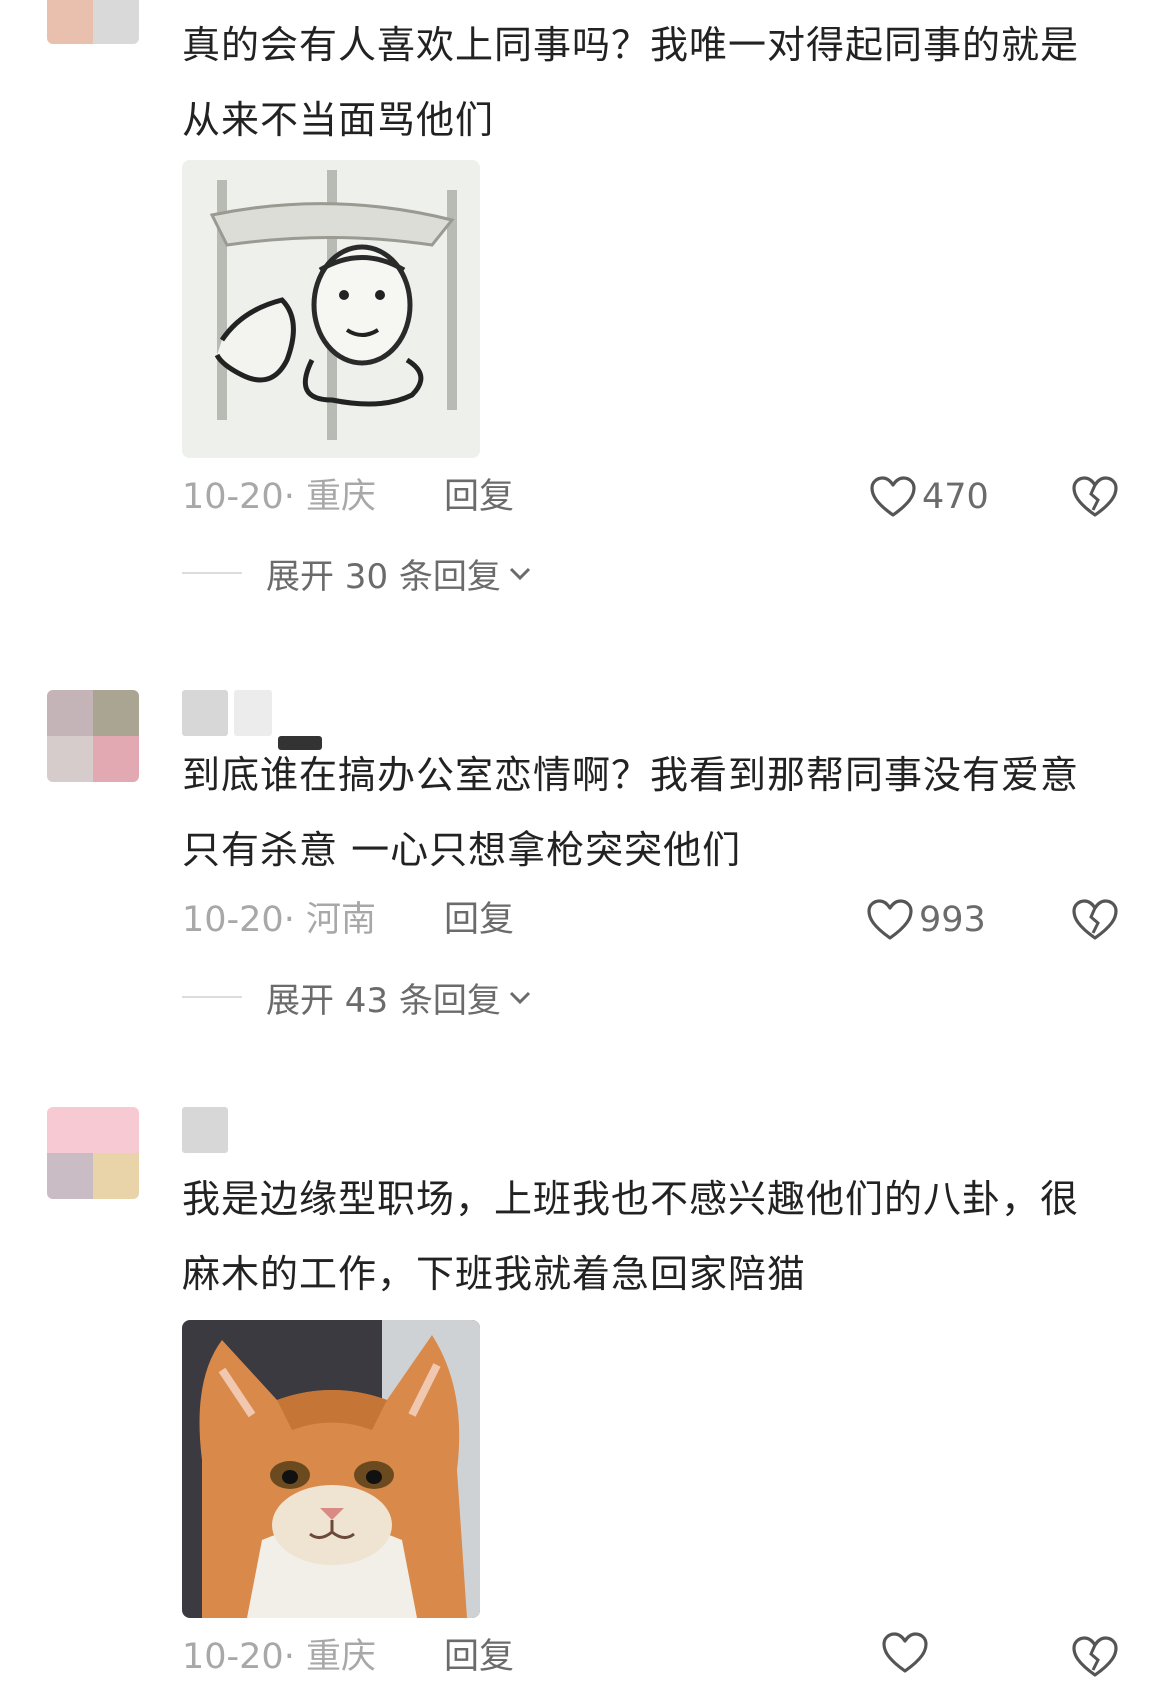  I want to click on username-redacted, so click(205, 1130).